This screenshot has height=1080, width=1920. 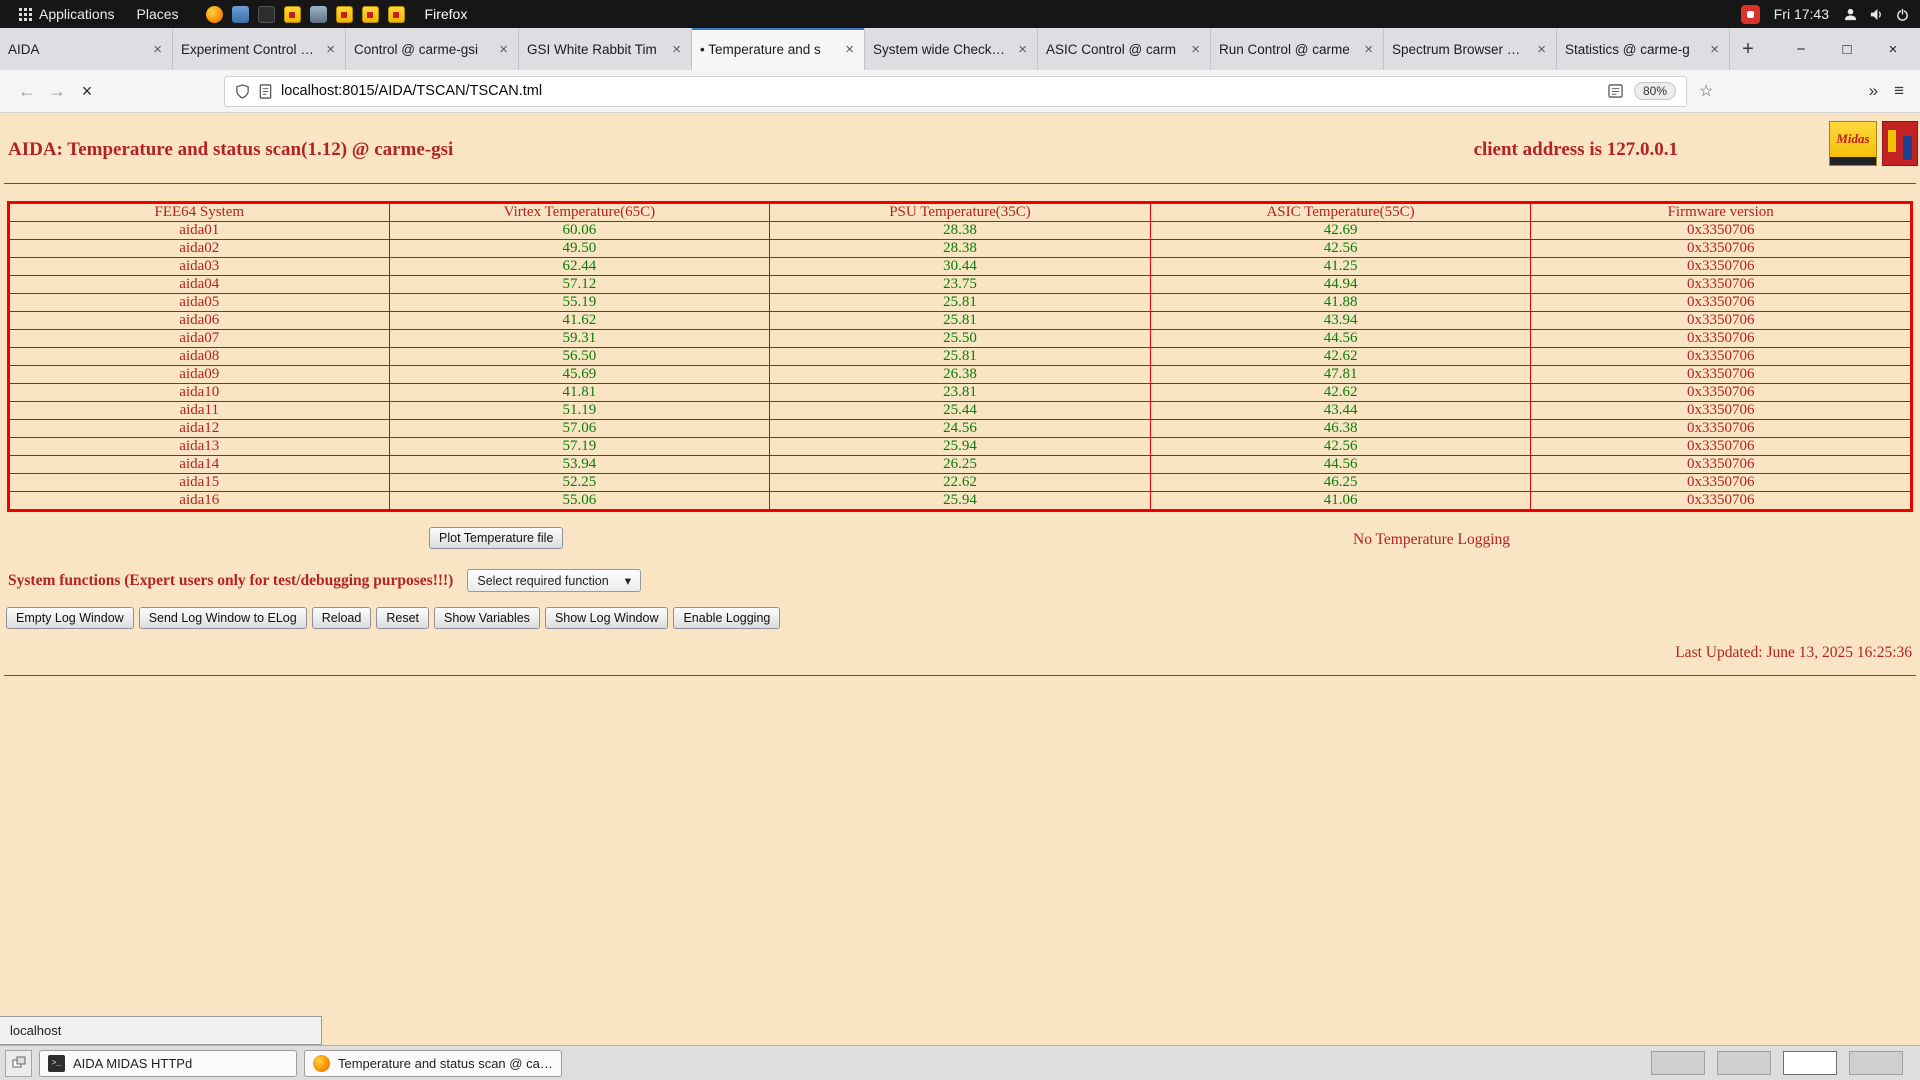 What do you see at coordinates (70, 618) in the screenshot?
I see `action-button: Empty Log Window` at bounding box center [70, 618].